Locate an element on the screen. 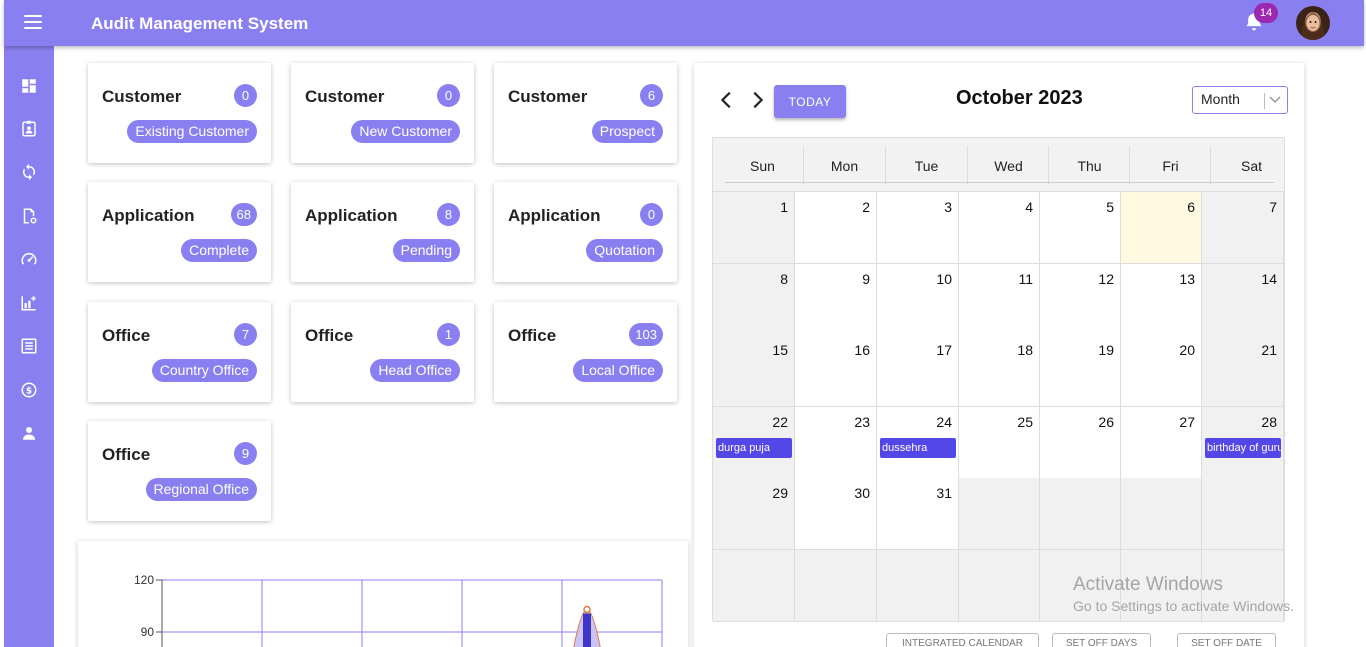 This screenshot has height=647, width=1366. day-cell-29: 29 is located at coordinates (754, 514).